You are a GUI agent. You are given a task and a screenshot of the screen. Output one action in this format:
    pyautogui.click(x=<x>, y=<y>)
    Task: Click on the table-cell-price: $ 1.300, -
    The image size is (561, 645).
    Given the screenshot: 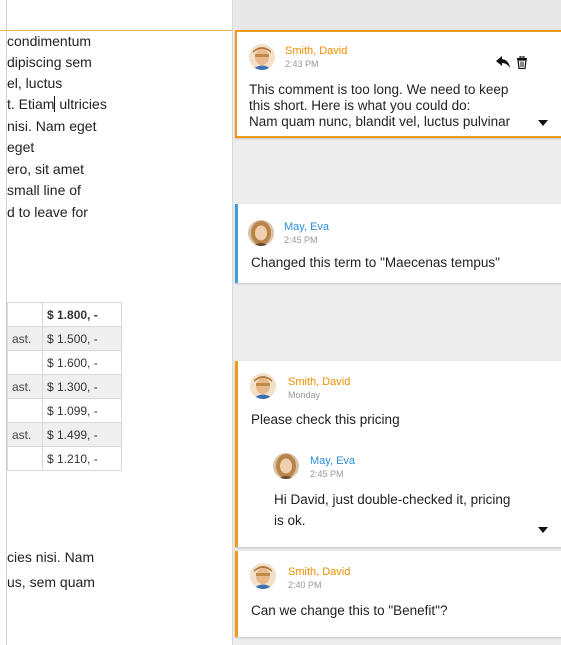 What is the action you would take?
    pyautogui.click(x=82, y=386)
    